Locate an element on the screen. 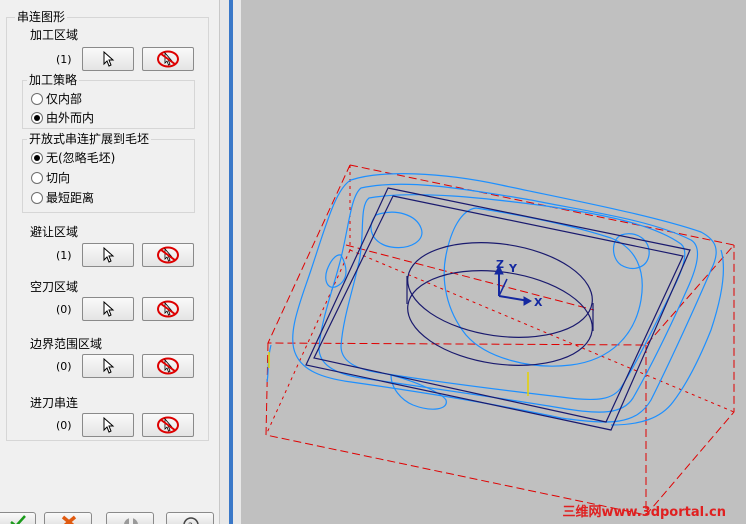 Image resolution: width=746 pixels, height=524 pixels. entry-chain-clear-button is located at coordinates (168, 425).